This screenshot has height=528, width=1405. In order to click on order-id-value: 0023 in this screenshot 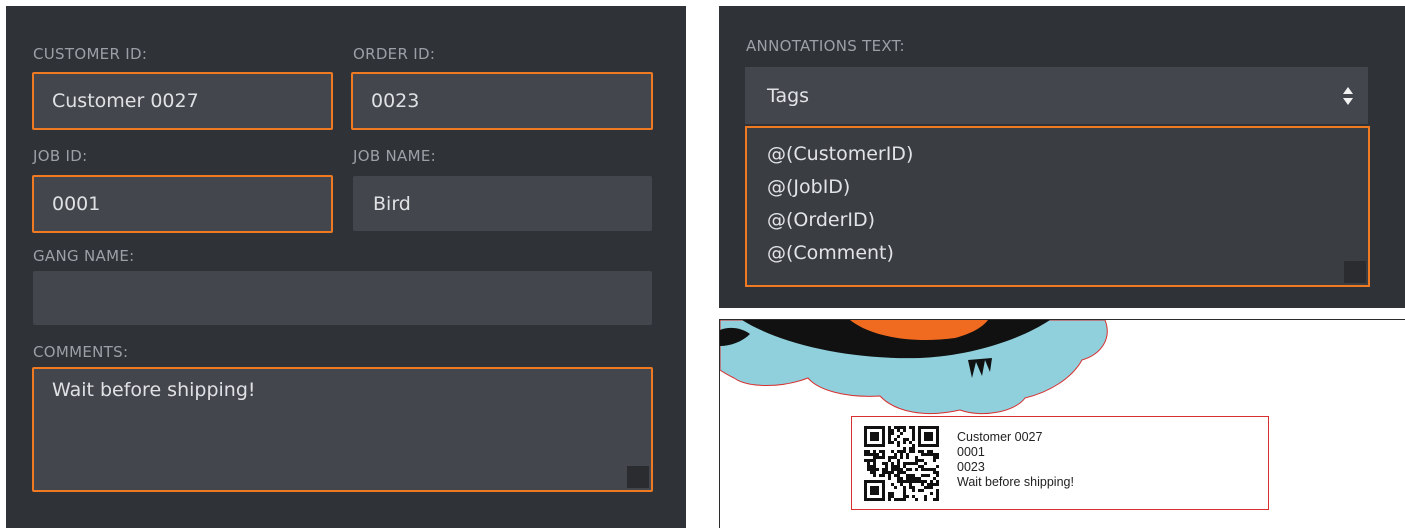, I will do `click(395, 101)`.